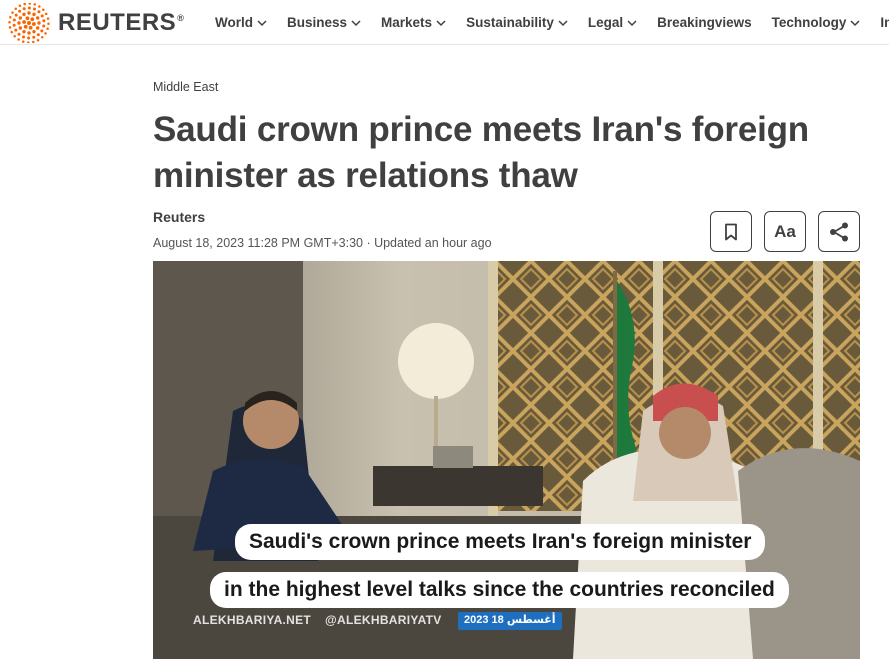  Describe the element at coordinates (612, 22) in the screenshot. I see `nav-item-legal: Legal` at that location.